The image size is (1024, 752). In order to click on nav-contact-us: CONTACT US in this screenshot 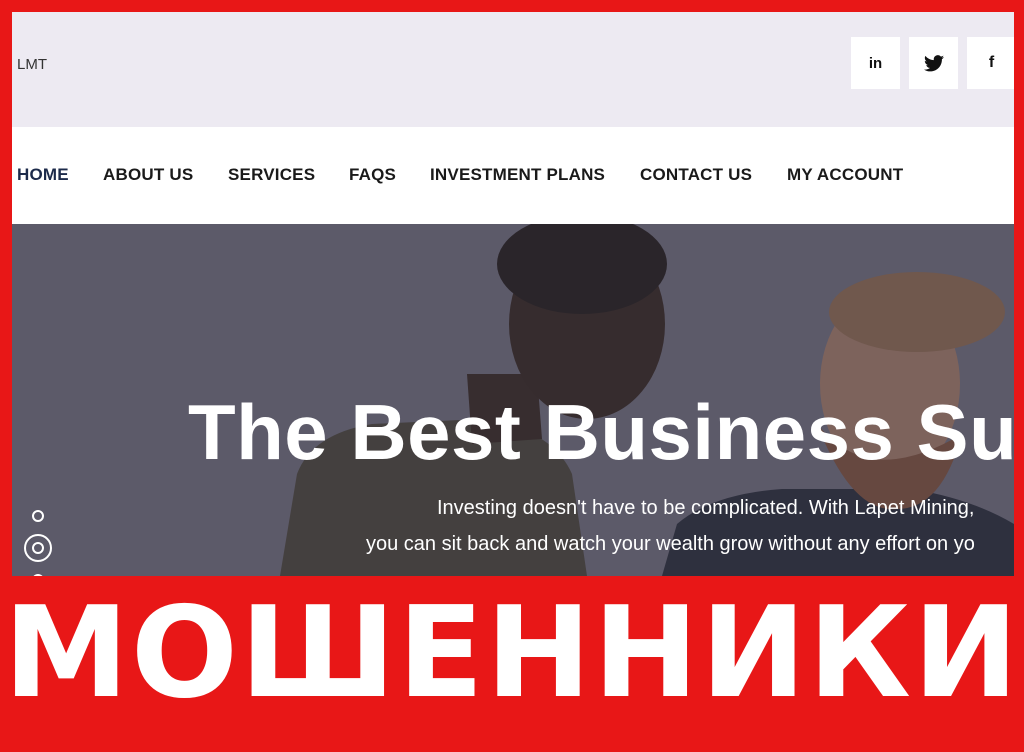, I will do `click(696, 175)`.